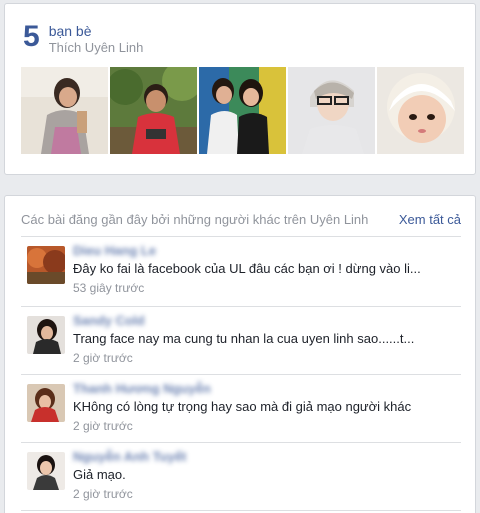  I want to click on post-author: Thanh Hương Nguyễn, so click(142, 388).